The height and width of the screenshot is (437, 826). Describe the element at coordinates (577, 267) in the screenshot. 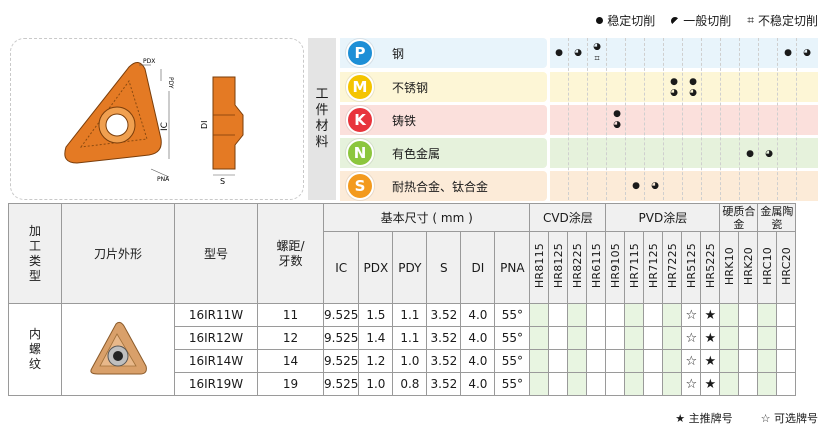

I see `grade-hr8225: HR8225` at that location.